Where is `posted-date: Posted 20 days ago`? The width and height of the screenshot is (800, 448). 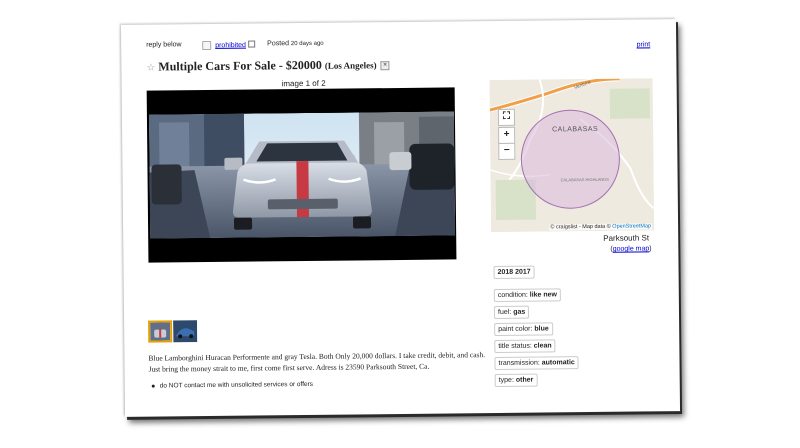
posted-date: Posted 20 days ago is located at coordinates (295, 44).